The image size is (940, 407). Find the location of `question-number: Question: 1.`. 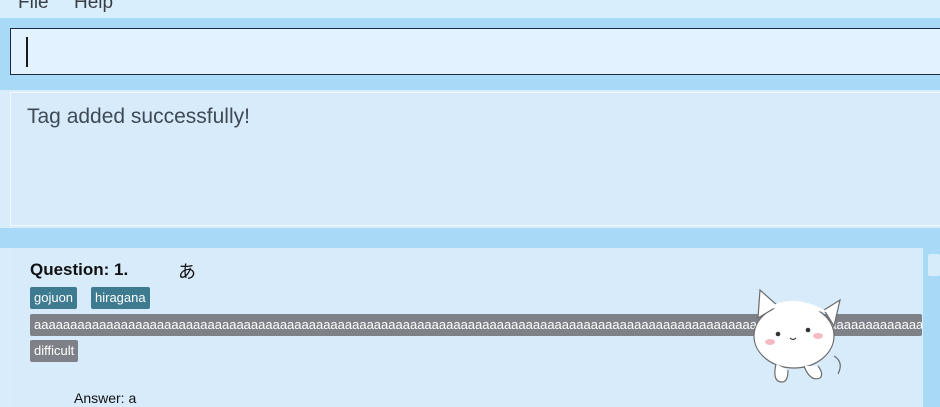

question-number: Question: 1. is located at coordinates (79, 269).